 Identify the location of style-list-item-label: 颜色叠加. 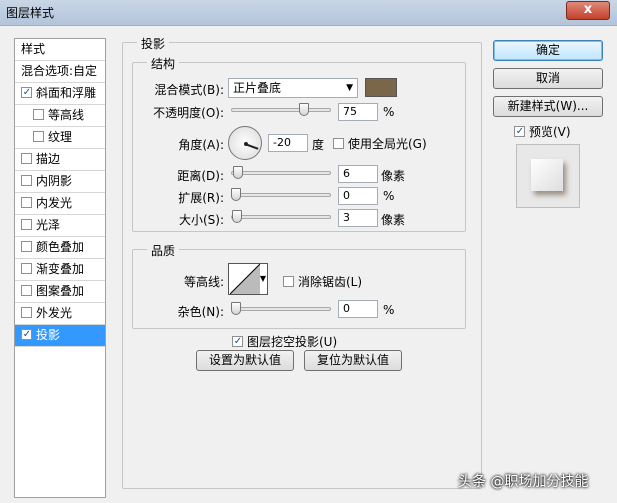
(60, 247).